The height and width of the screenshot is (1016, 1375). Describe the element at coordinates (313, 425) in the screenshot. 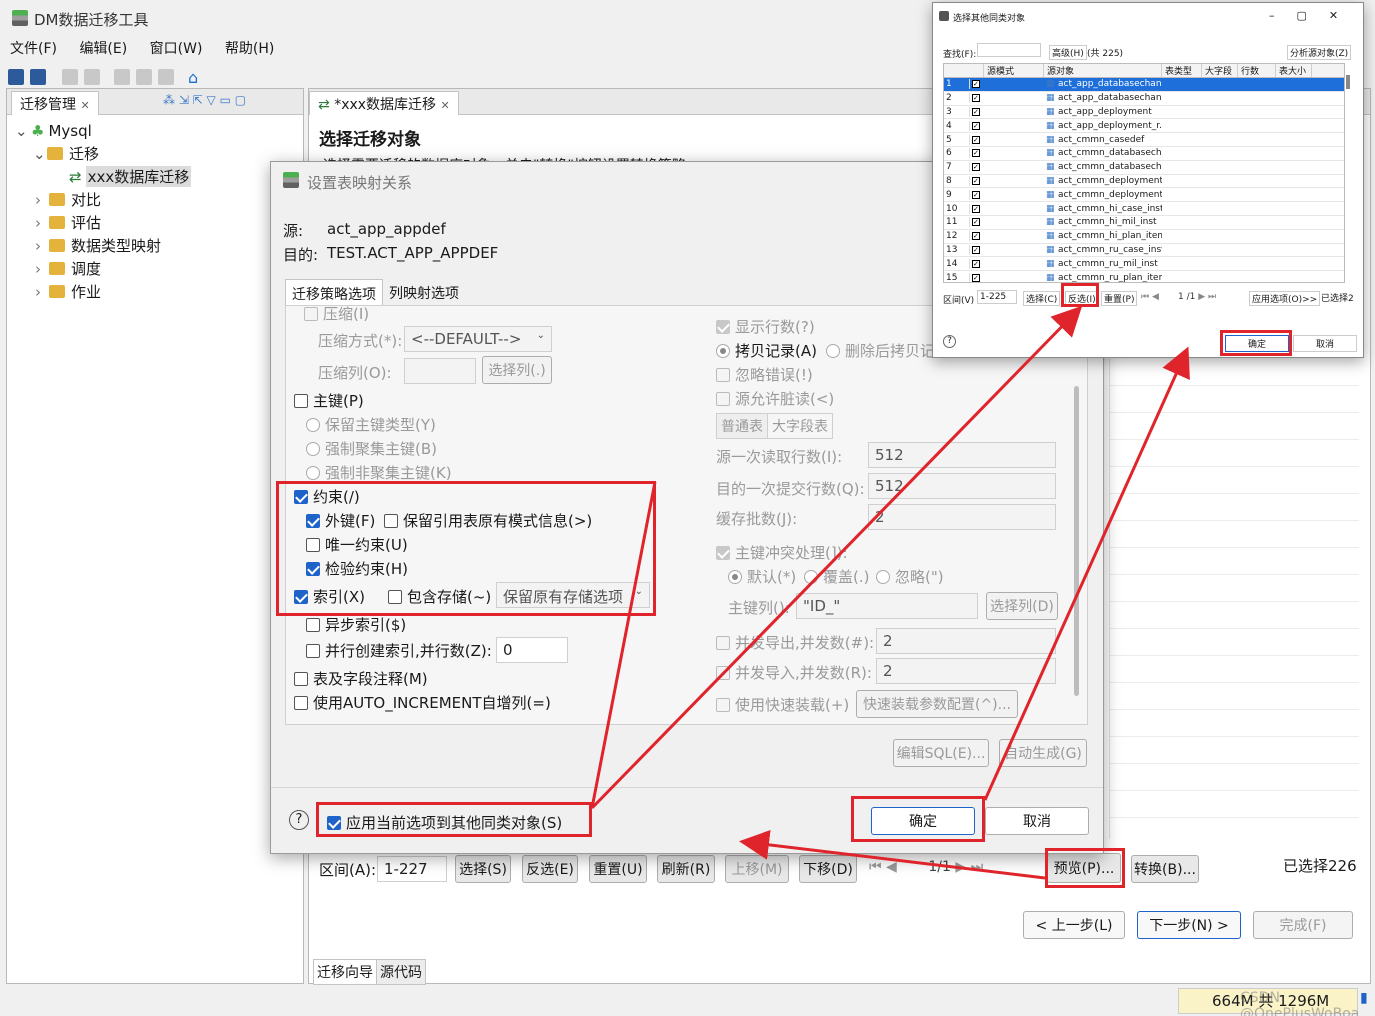

I see `keep-pk-radio` at that location.